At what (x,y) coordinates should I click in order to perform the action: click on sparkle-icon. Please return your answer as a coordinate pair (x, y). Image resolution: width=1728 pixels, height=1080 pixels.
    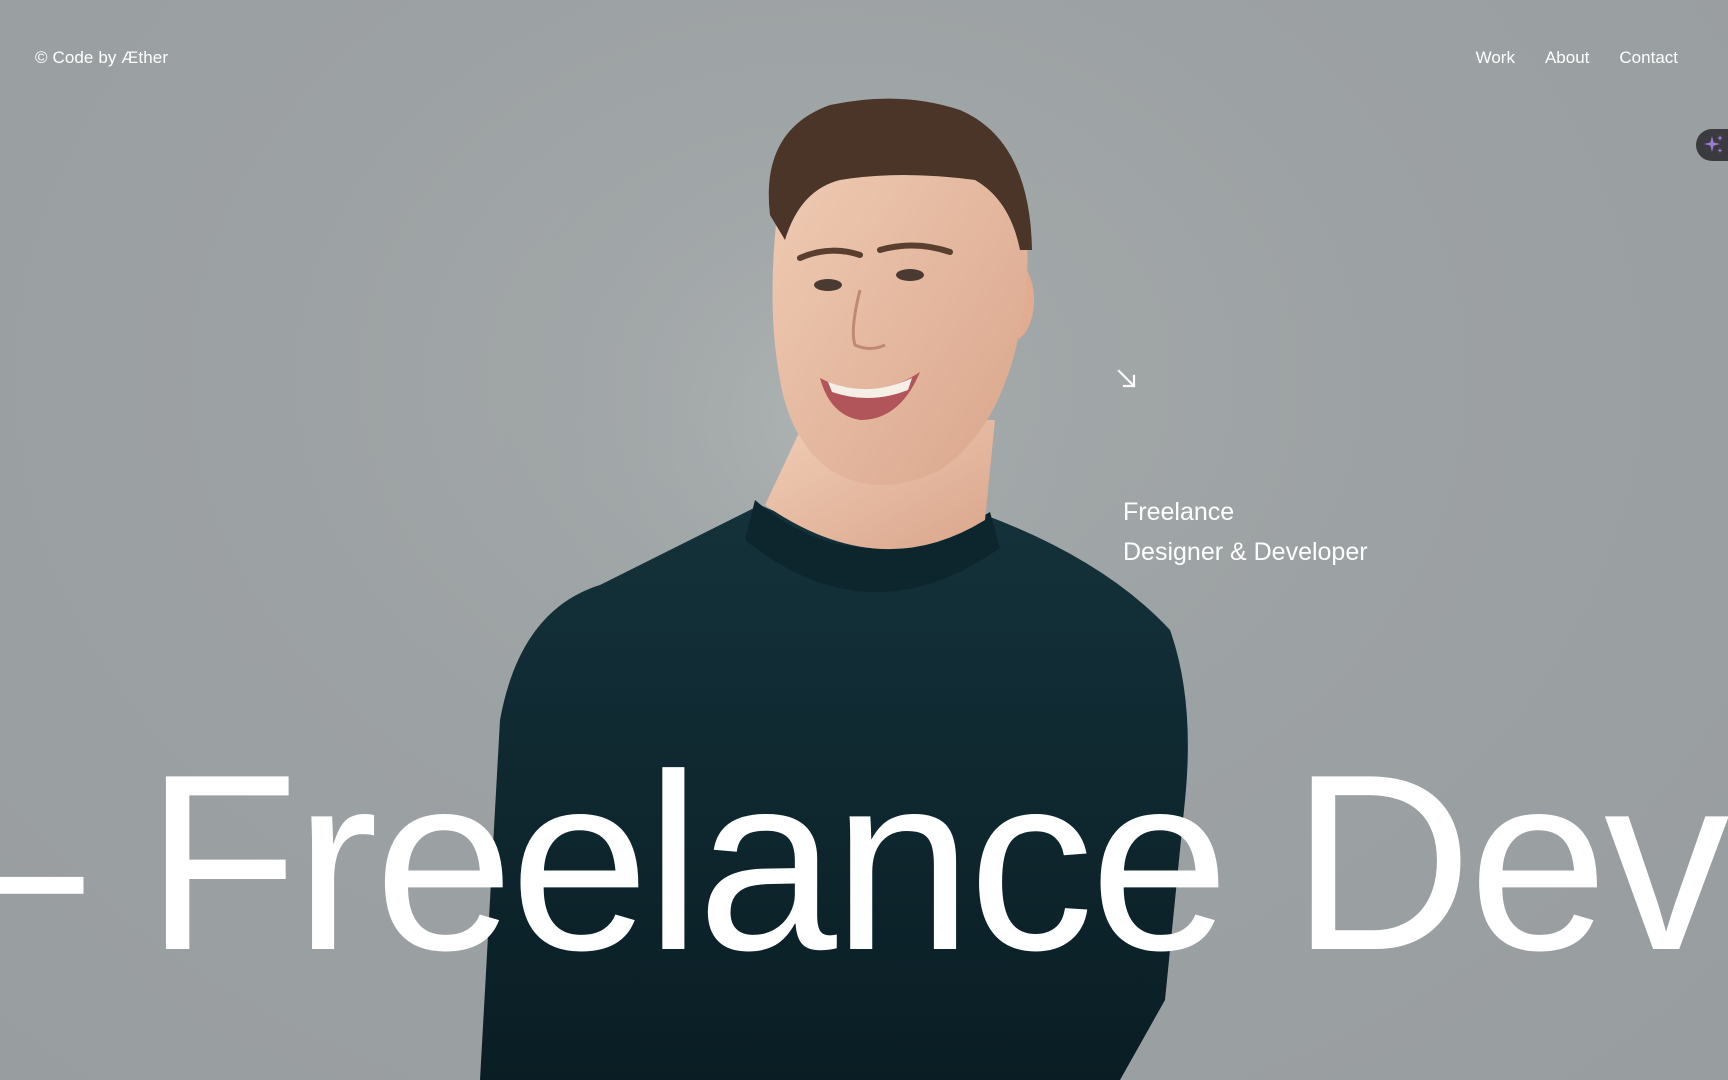
    Looking at the image, I should click on (1713, 144).